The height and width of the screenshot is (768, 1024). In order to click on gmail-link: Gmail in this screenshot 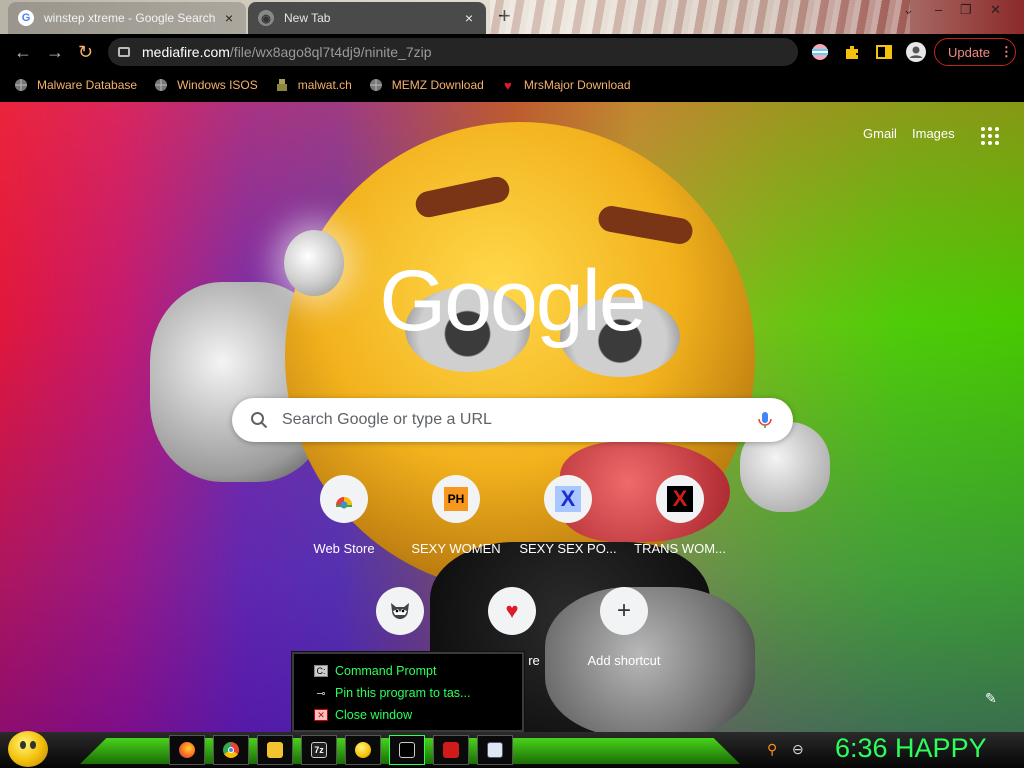, I will do `click(880, 133)`.